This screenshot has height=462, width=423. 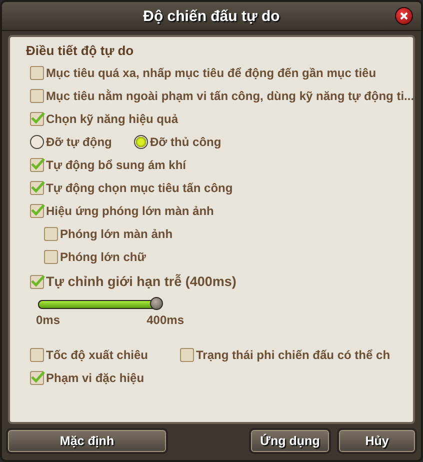 What do you see at coordinates (290, 441) in the screenshot?
I see `dialog-button: Ứng dụng` at bounding box center [290, 441].